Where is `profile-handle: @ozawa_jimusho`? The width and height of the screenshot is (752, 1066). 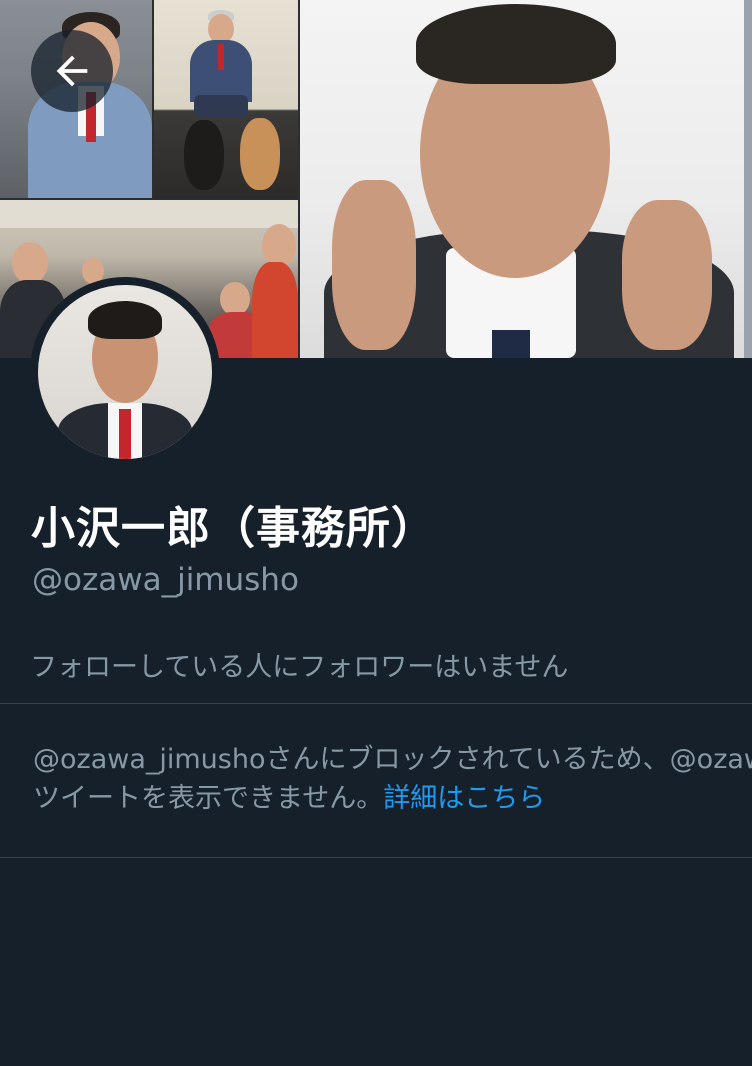 profile-handle: @ozawa_jimusho is located at coordinates (165, 580).